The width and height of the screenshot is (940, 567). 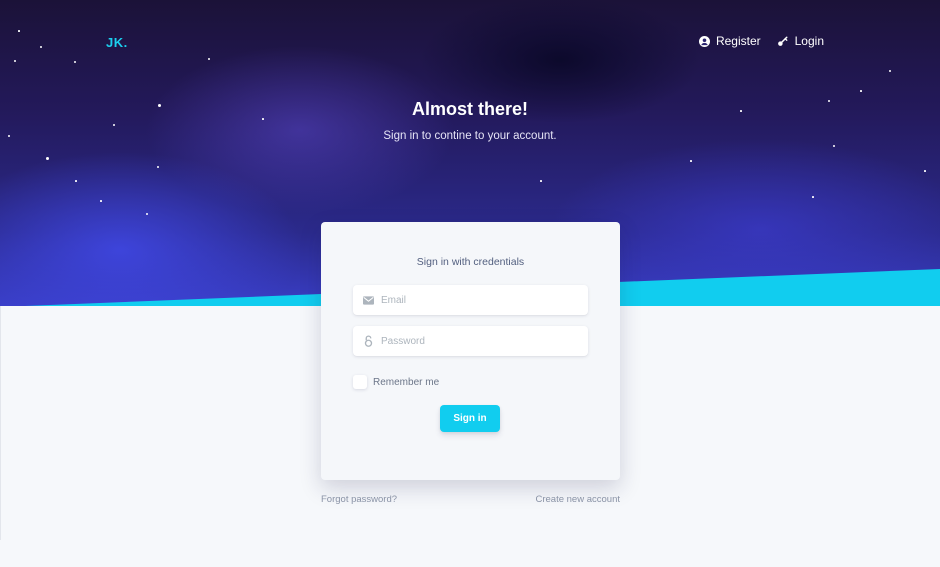 I want to click on create-account-link: Create new account, so click(x=578, y=499).